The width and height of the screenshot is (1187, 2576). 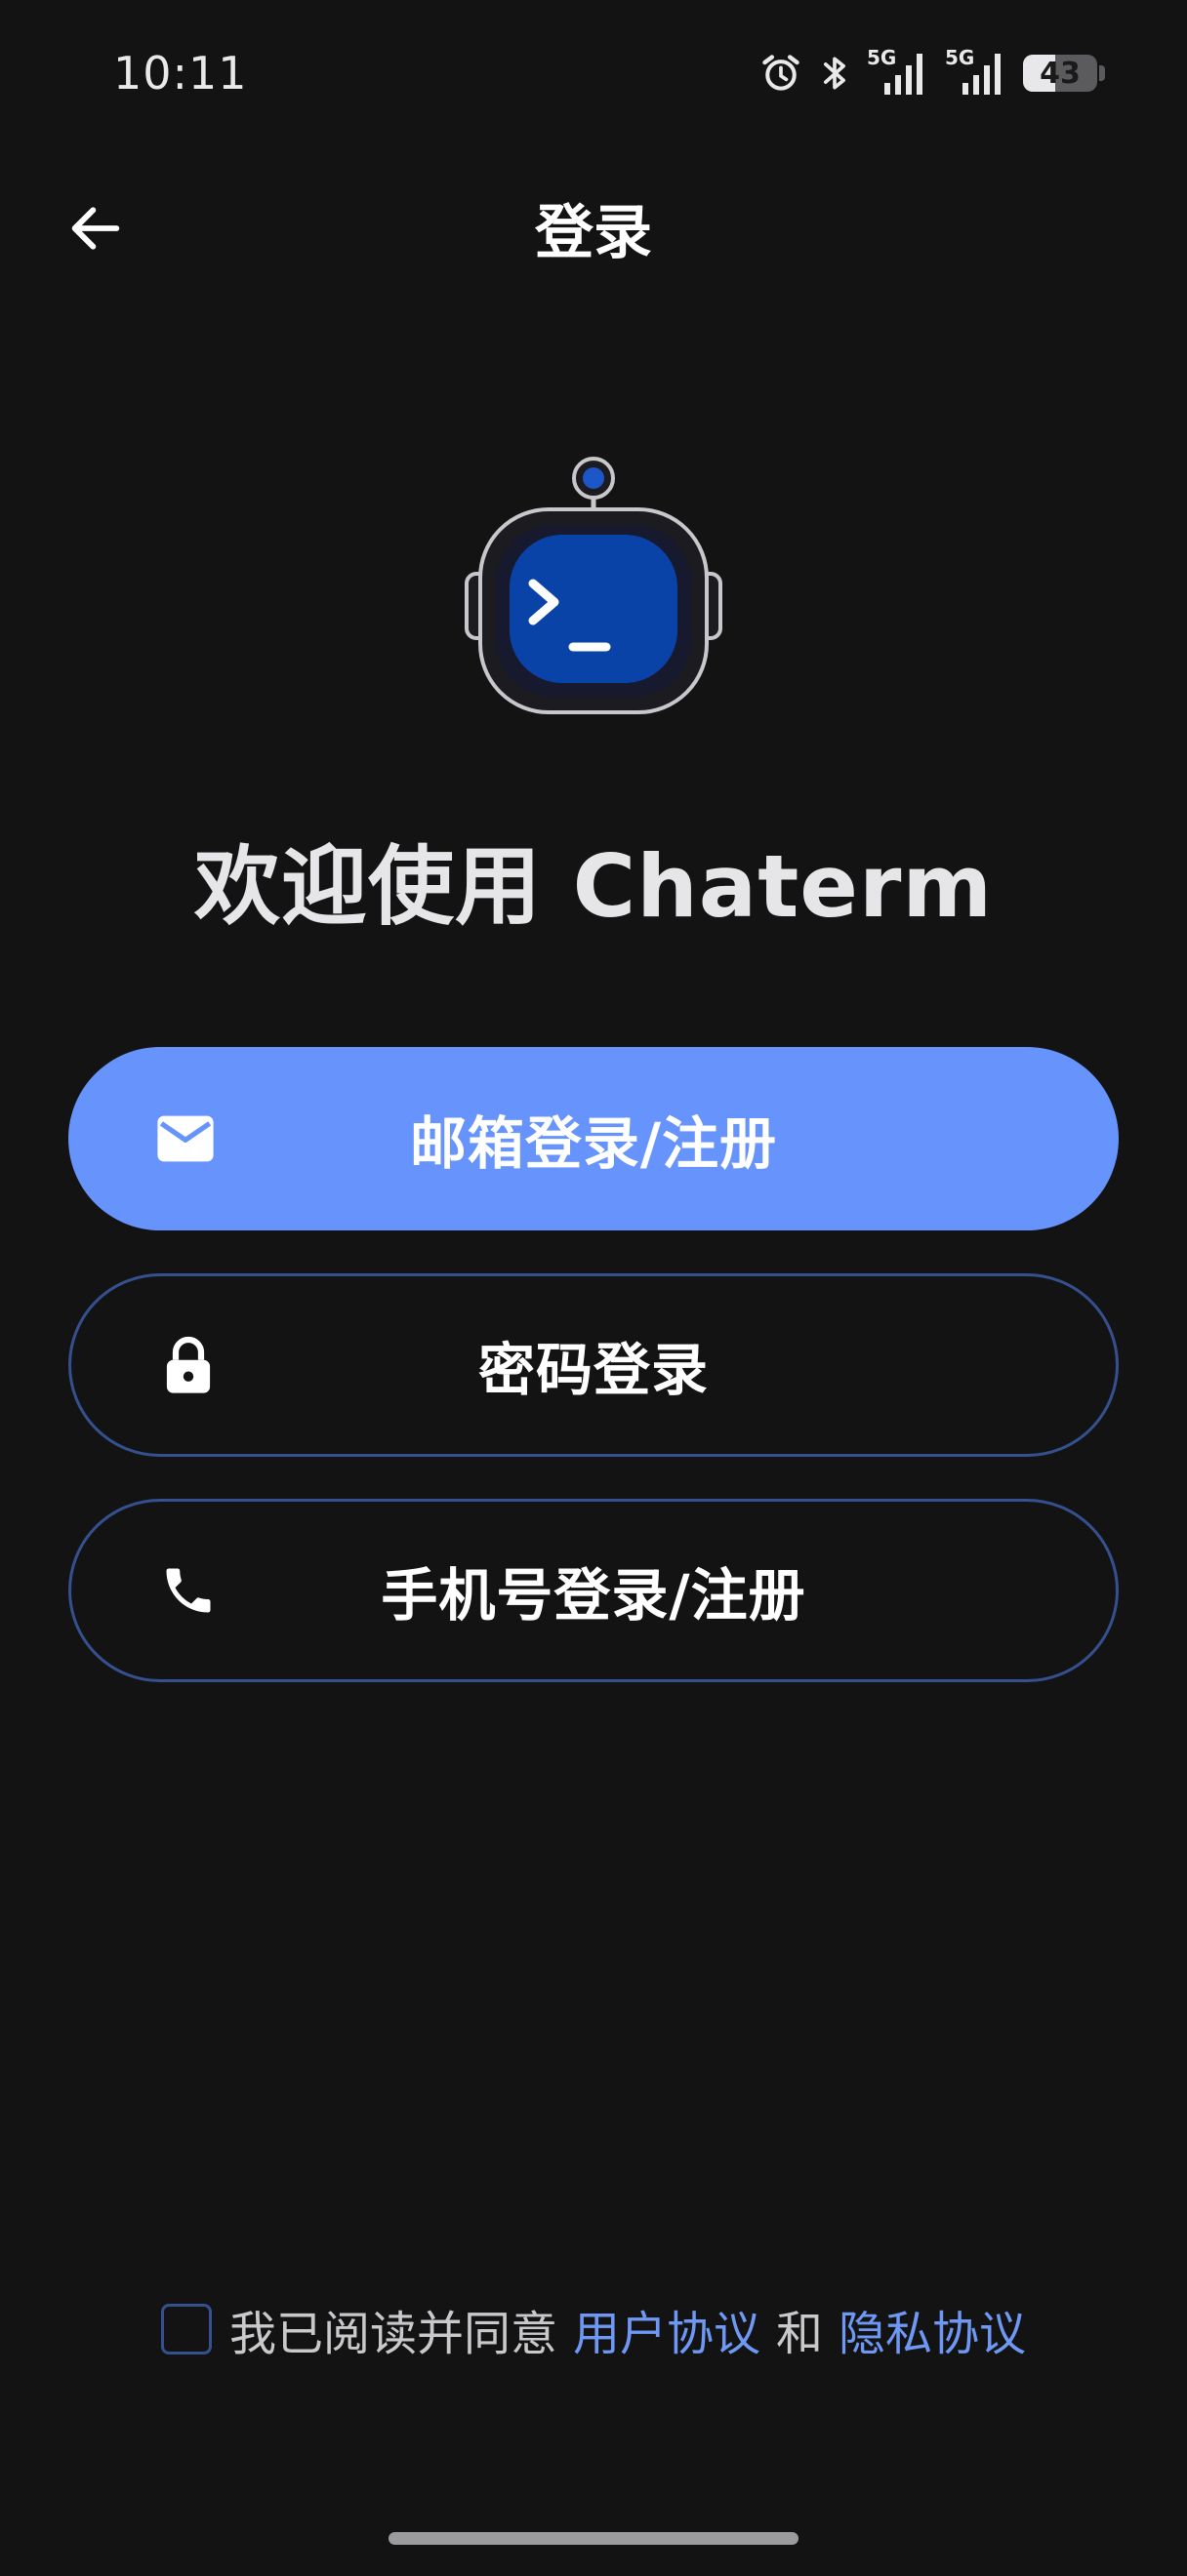 I want to click on email-login-button: 邮箱登录/注册, so click(x=593, y=1138).